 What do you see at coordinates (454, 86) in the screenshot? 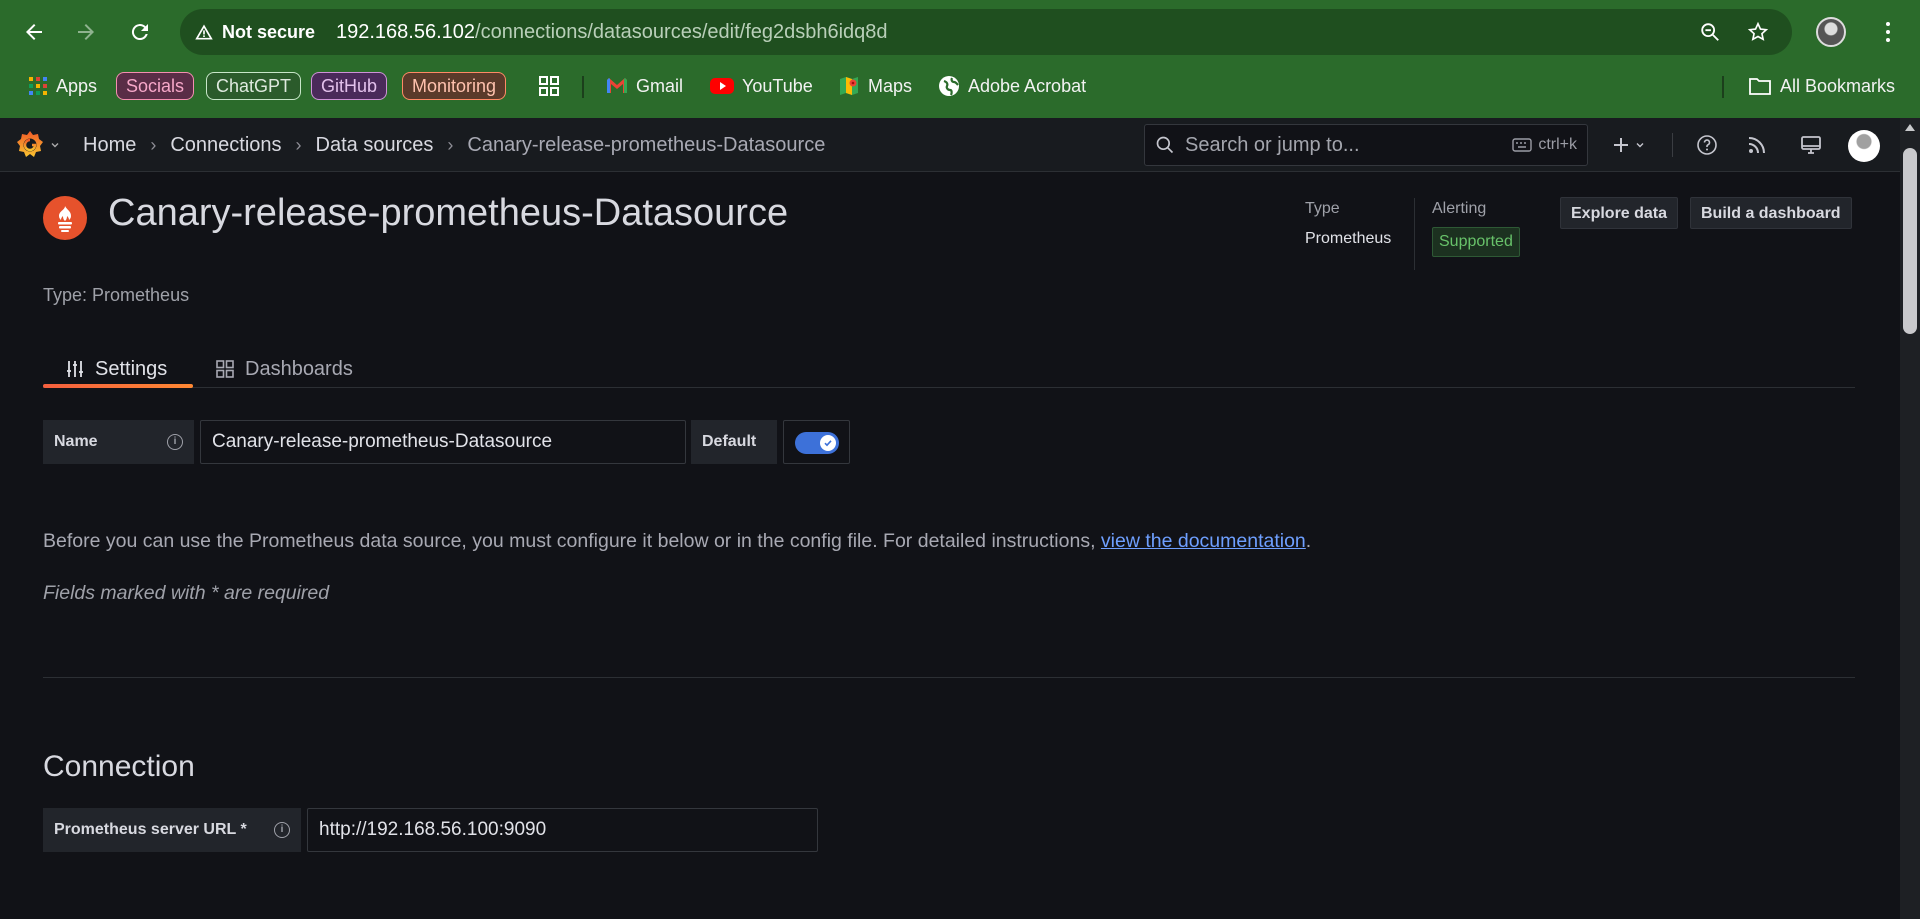
I see `bookmark-folder-monitoring: Monitoring` at bounding box center [454, 86].